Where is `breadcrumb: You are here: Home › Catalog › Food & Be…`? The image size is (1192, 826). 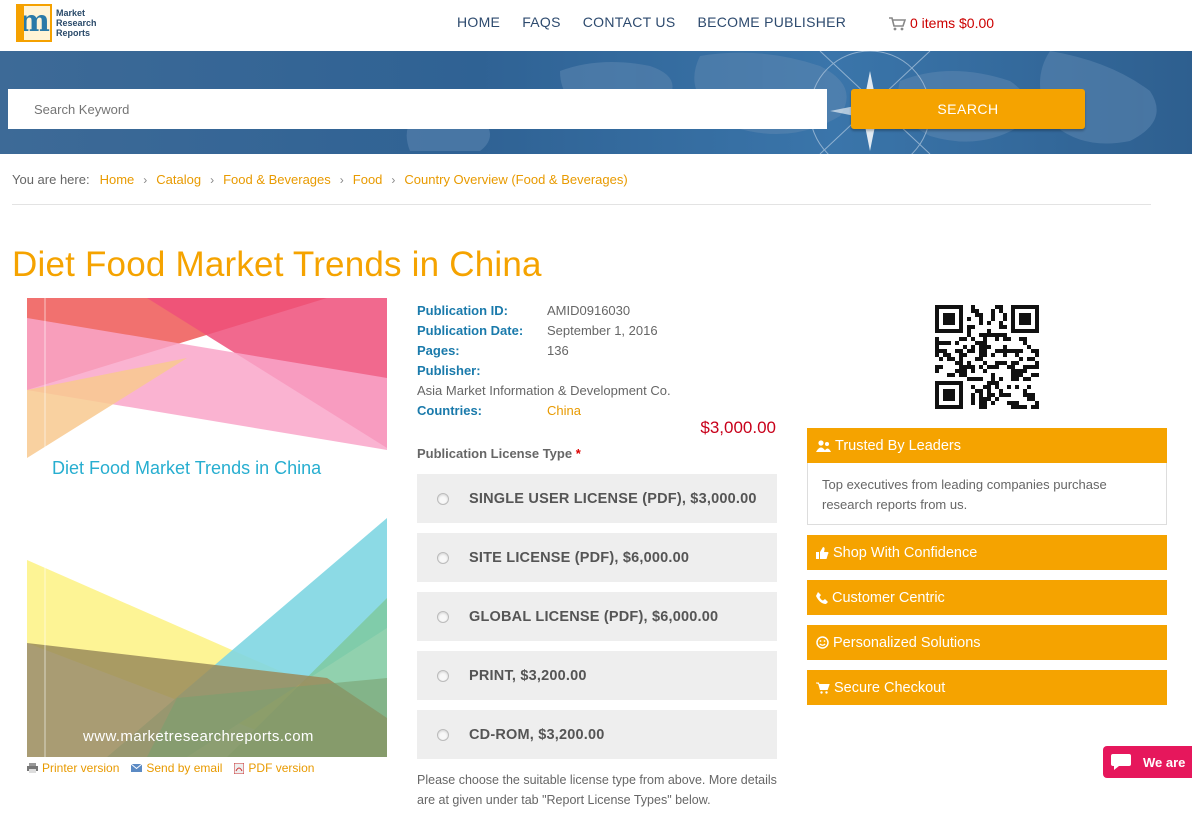 breadcrumb: You are here: Home › Catalog › Food & Be… is located at coordinates (320, 179).